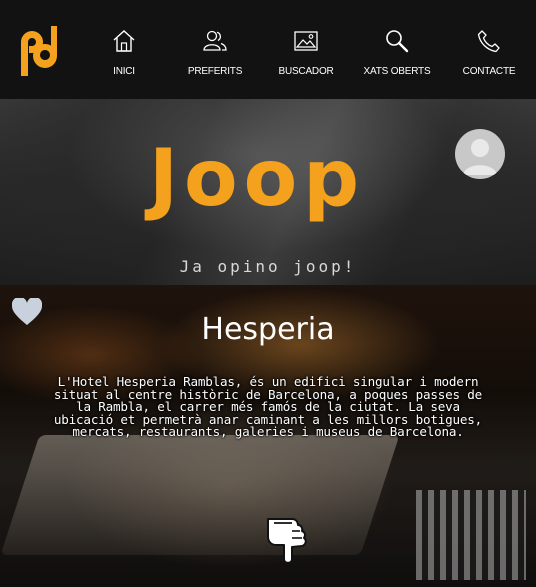 This screenshot has width=536, height=587. I want to click on phone-icon, so click(488, 41).